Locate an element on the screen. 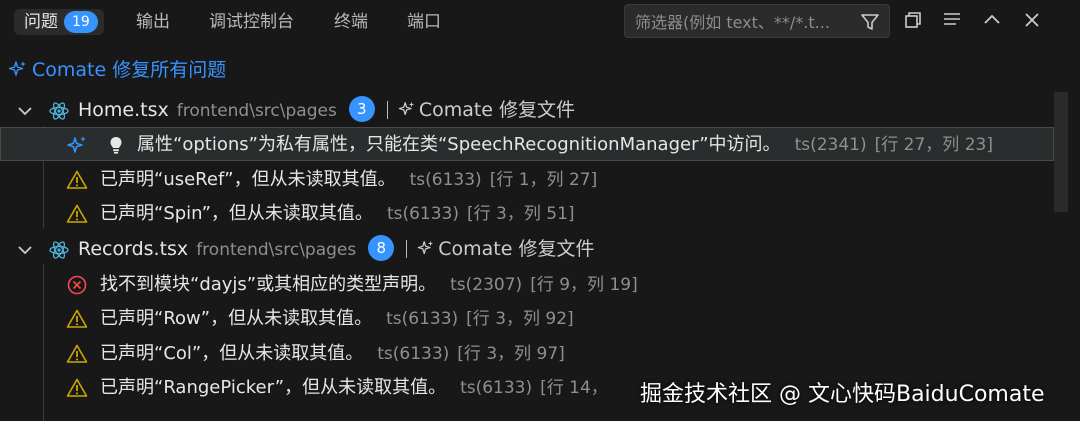 The width and height of the screenshot is (1080, 421). problem-code: ts(2341) is located at coordinates (830, 145).